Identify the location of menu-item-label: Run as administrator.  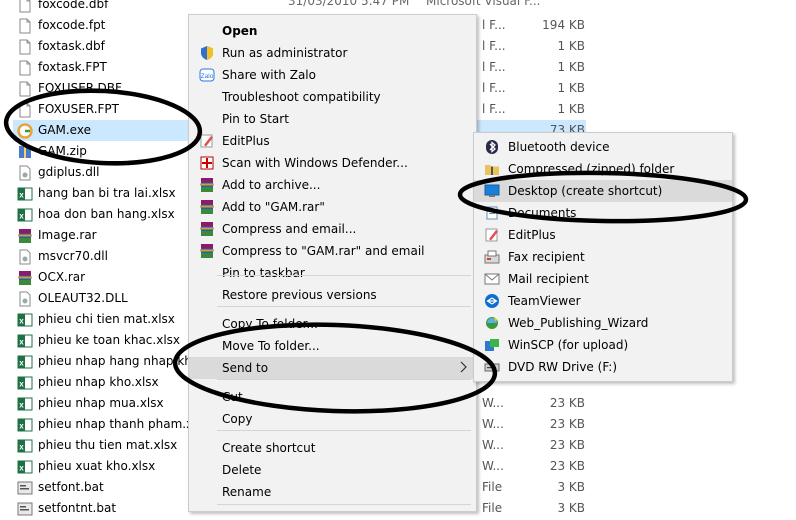
(285, 53).